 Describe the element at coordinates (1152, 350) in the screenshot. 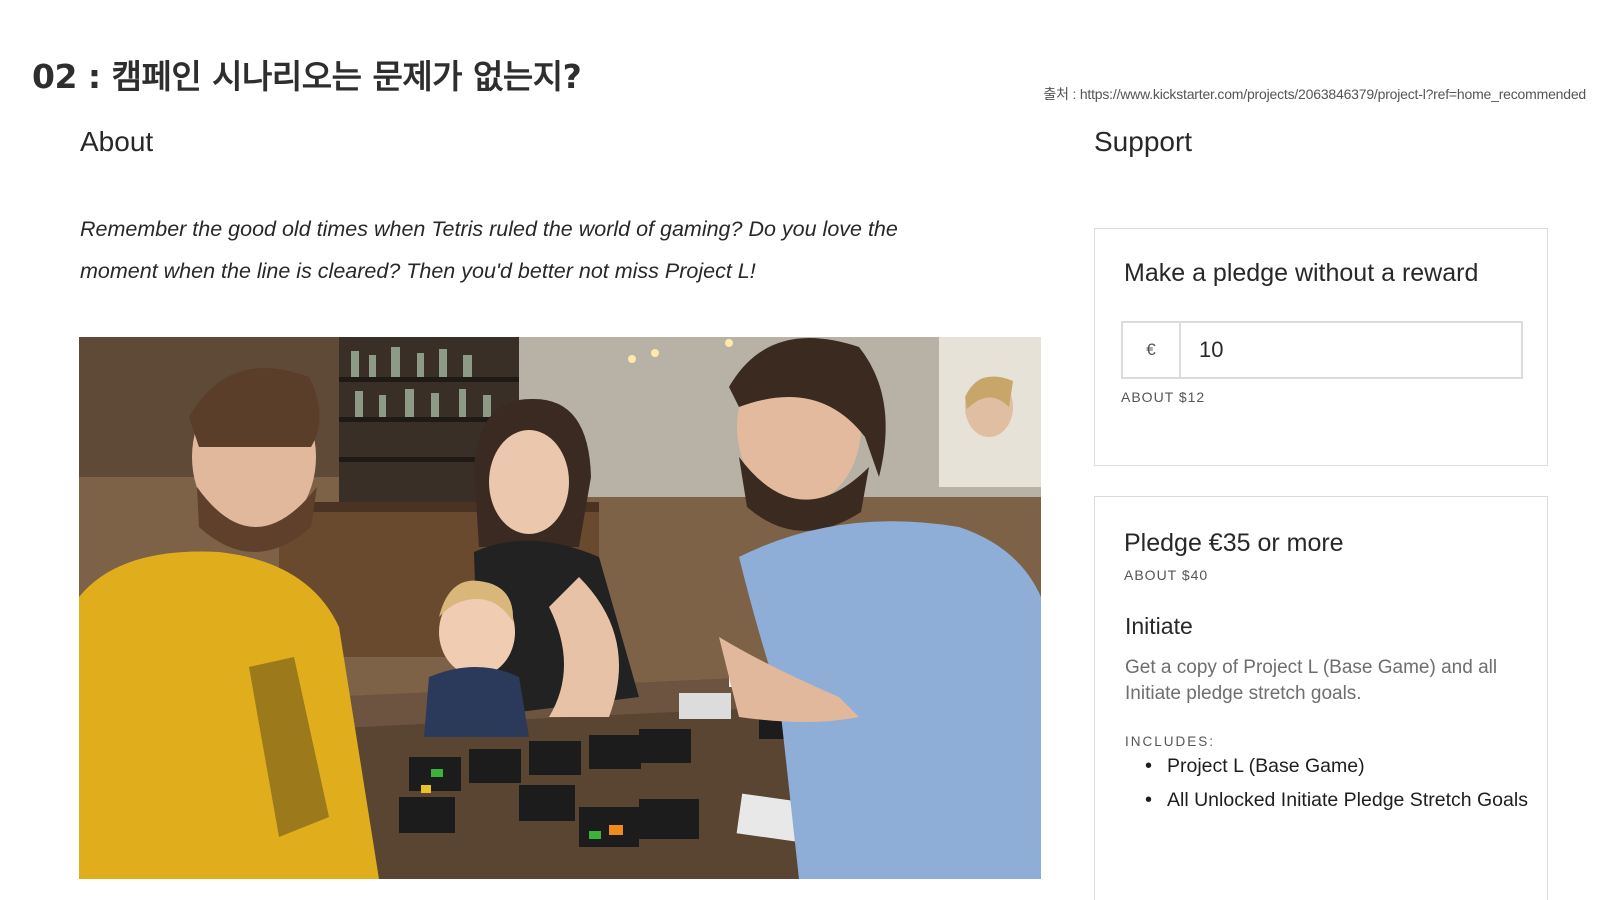

I see `currency-symbol: €` at that location.